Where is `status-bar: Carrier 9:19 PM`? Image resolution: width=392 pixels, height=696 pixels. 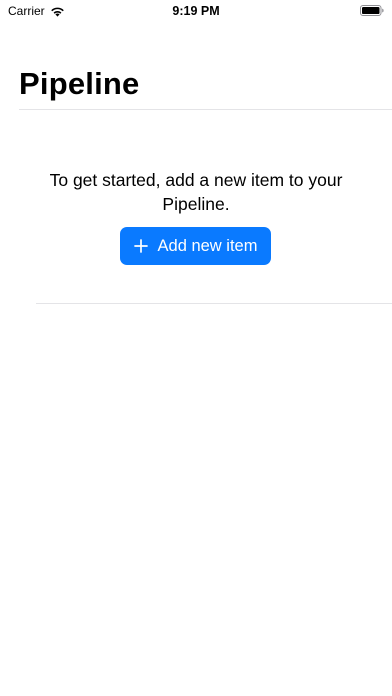
status-bar: Carrier 9:19 PM is located at coordinates (196, 11).